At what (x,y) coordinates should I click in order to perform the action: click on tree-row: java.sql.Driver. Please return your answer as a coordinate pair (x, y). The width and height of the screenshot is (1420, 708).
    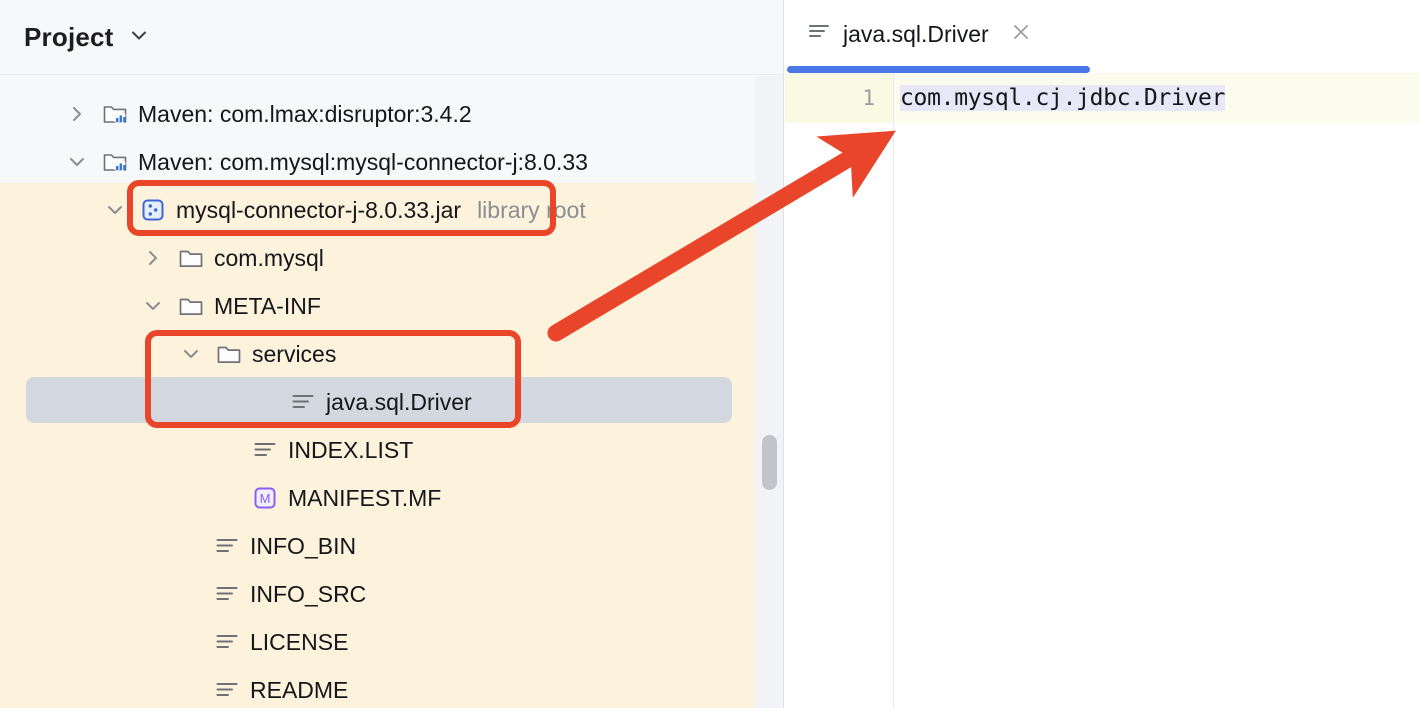
    Looking at the image, I should click on (377, 402).